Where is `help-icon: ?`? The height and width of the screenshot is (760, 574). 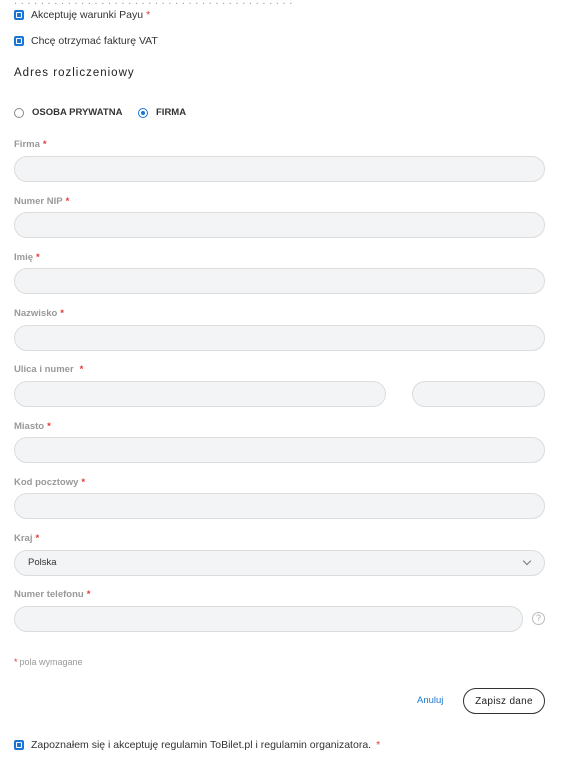
help-icon: ? is located at coordinates (538, 618).